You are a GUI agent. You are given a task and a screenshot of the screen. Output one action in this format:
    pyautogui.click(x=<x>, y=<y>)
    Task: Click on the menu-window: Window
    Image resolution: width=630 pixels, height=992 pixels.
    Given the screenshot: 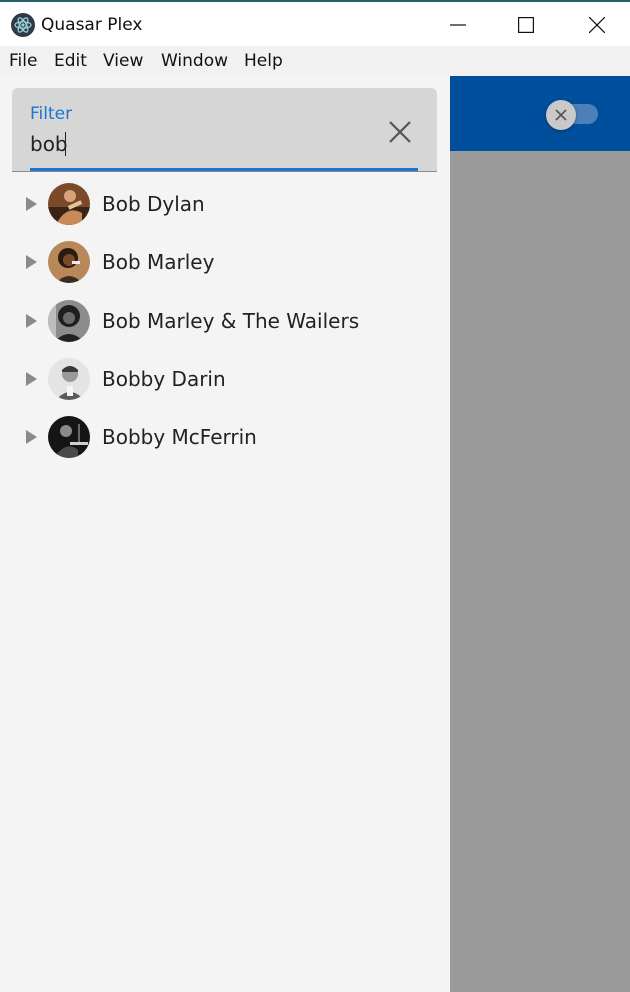 What is the action you would take?
    pyautogui.click(x=194, y=61)
    